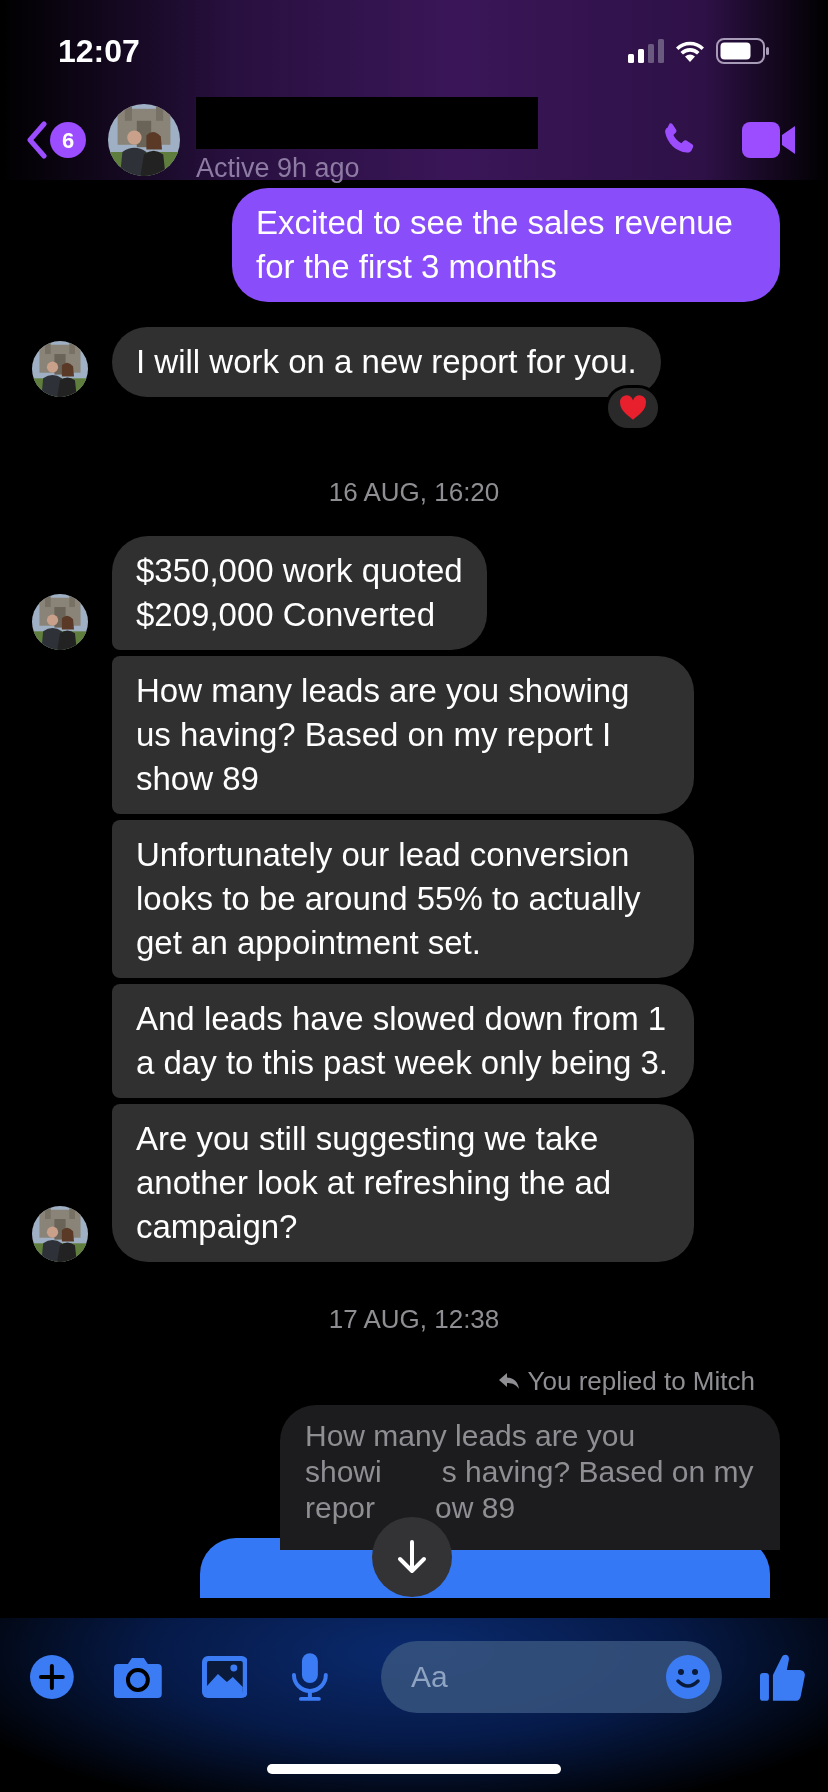 This screenshot has width=828, height=1792. I want to click on signal-icon, so click(646, 51).